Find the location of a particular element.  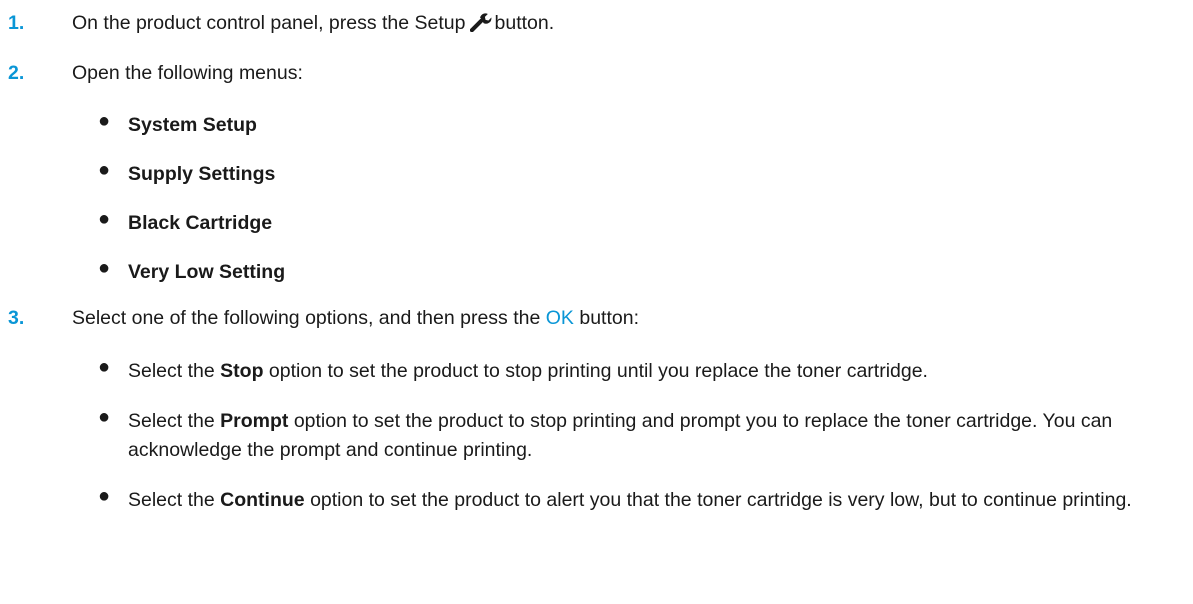

menu-label: Black Cartridge is located at coordinates (200, 223).